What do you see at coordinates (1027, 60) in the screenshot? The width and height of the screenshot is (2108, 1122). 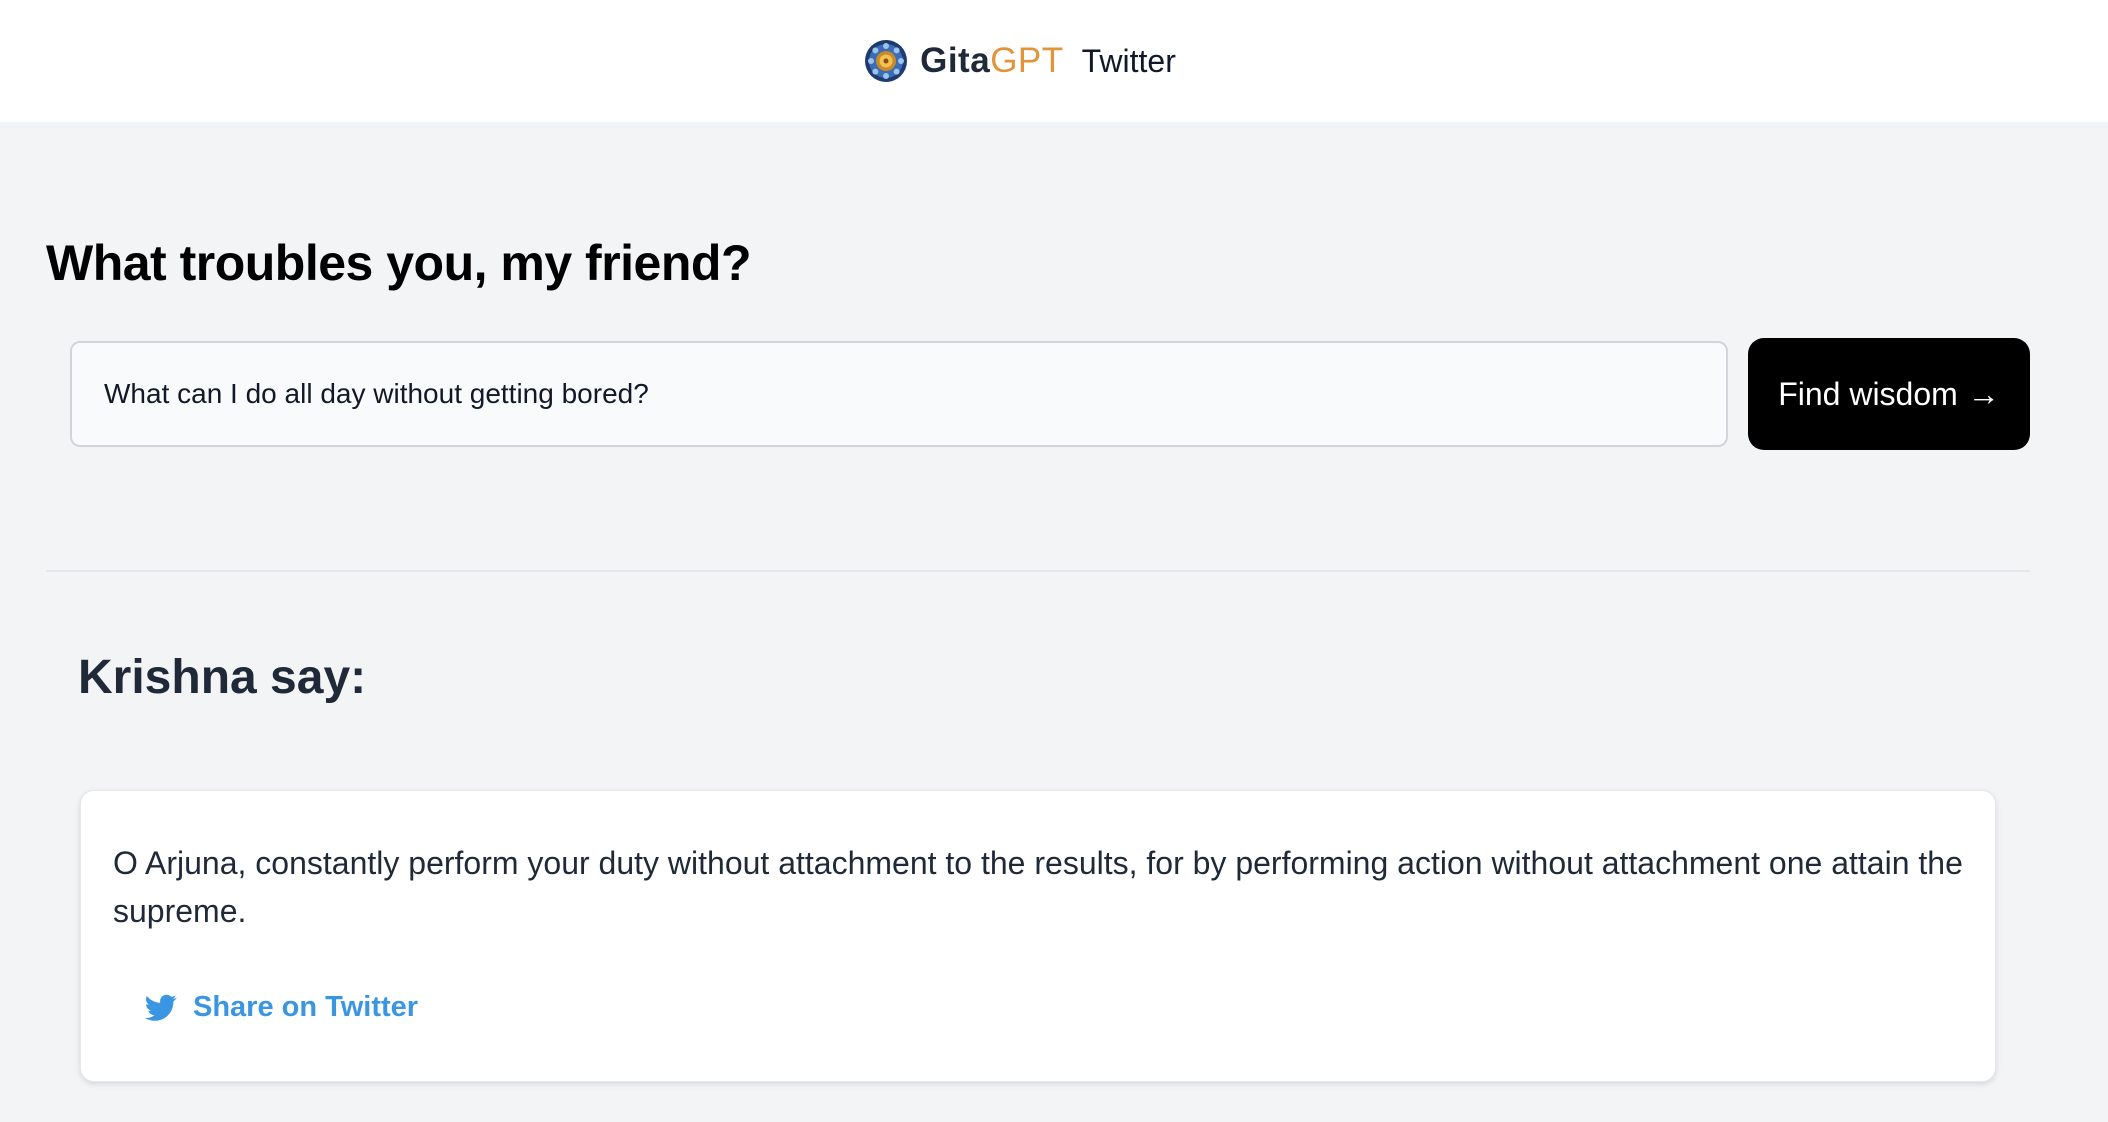 I see `brand-name-accent: GPT` at bounding box center [1027, 60].